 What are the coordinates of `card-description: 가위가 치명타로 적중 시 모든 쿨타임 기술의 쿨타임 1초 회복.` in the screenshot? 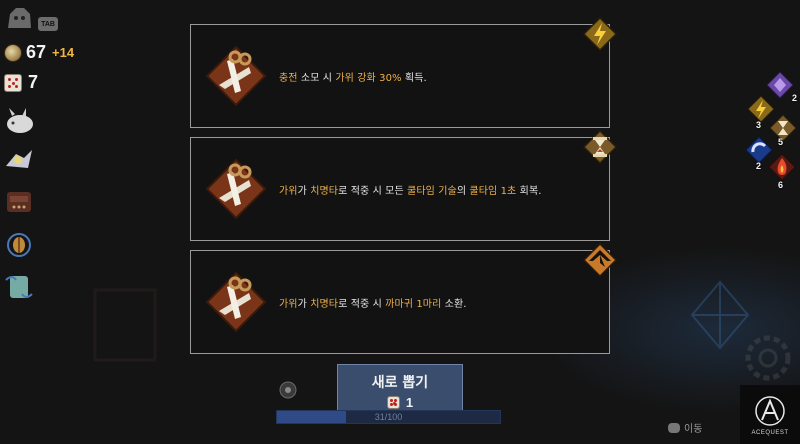 It's located at (439, 189).